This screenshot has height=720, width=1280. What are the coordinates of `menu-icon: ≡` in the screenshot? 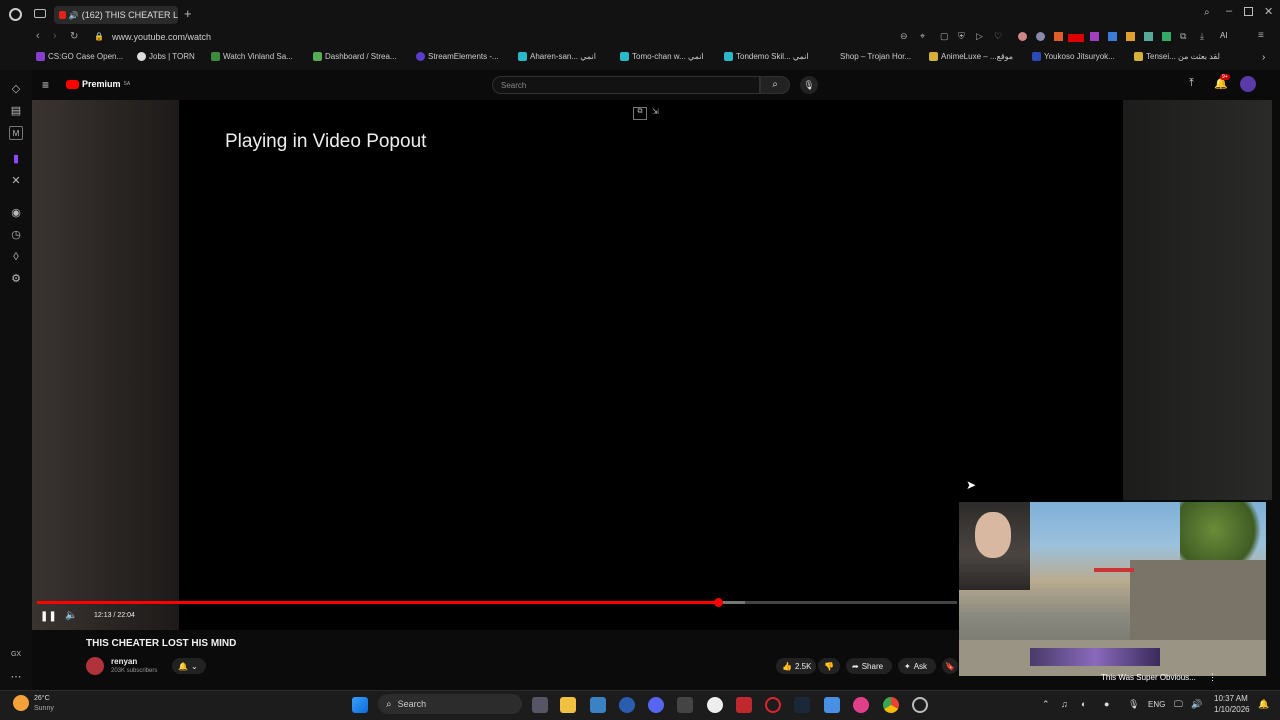 It's located at (1261, 35).